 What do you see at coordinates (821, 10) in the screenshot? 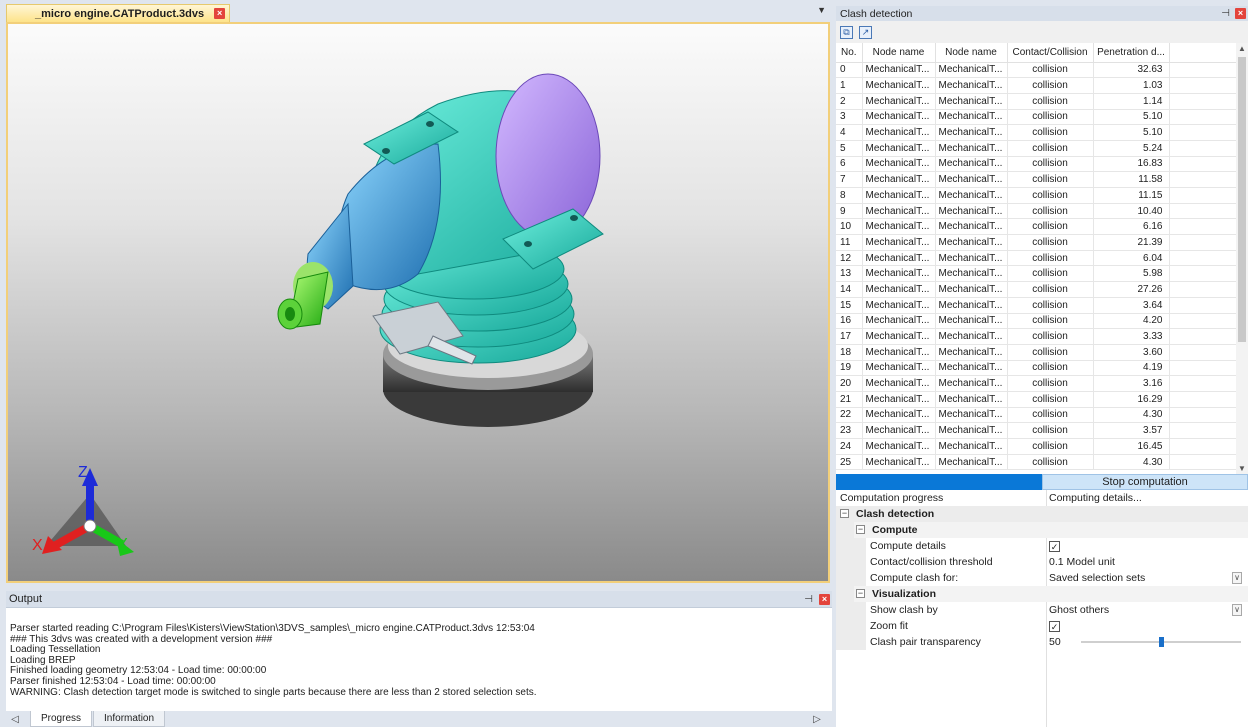
I see `tab-list-dropdown-icon: ▼` at bounding box center [821, 10].